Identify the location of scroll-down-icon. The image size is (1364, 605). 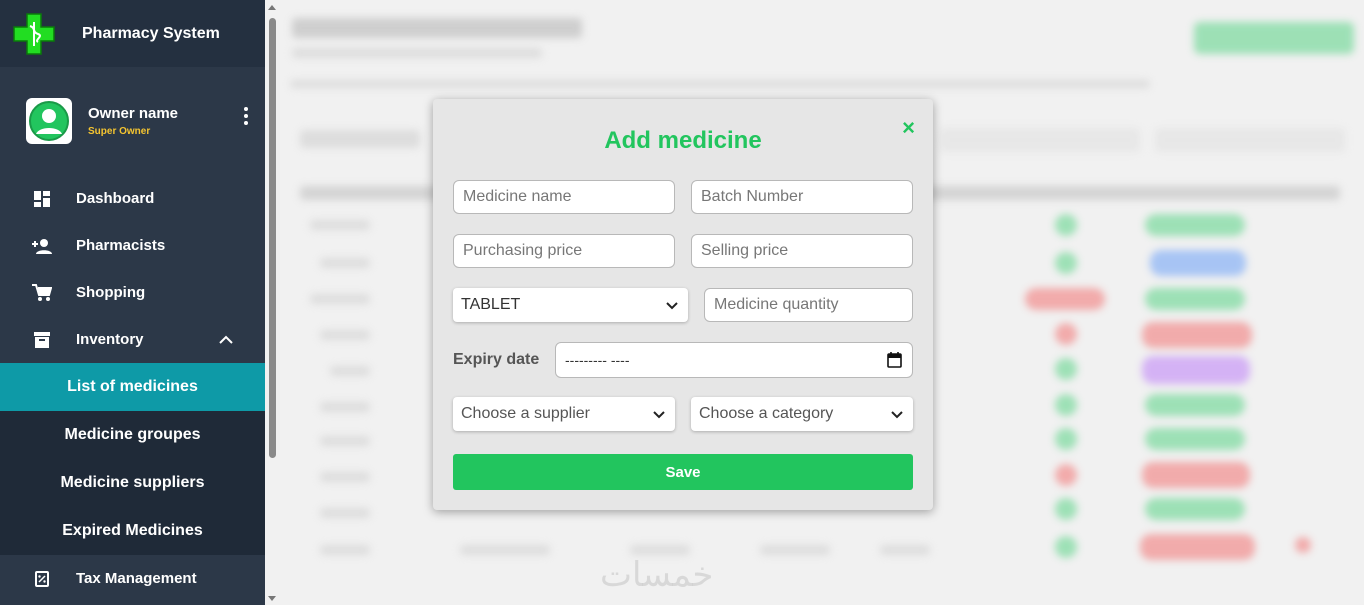
(272, 598).